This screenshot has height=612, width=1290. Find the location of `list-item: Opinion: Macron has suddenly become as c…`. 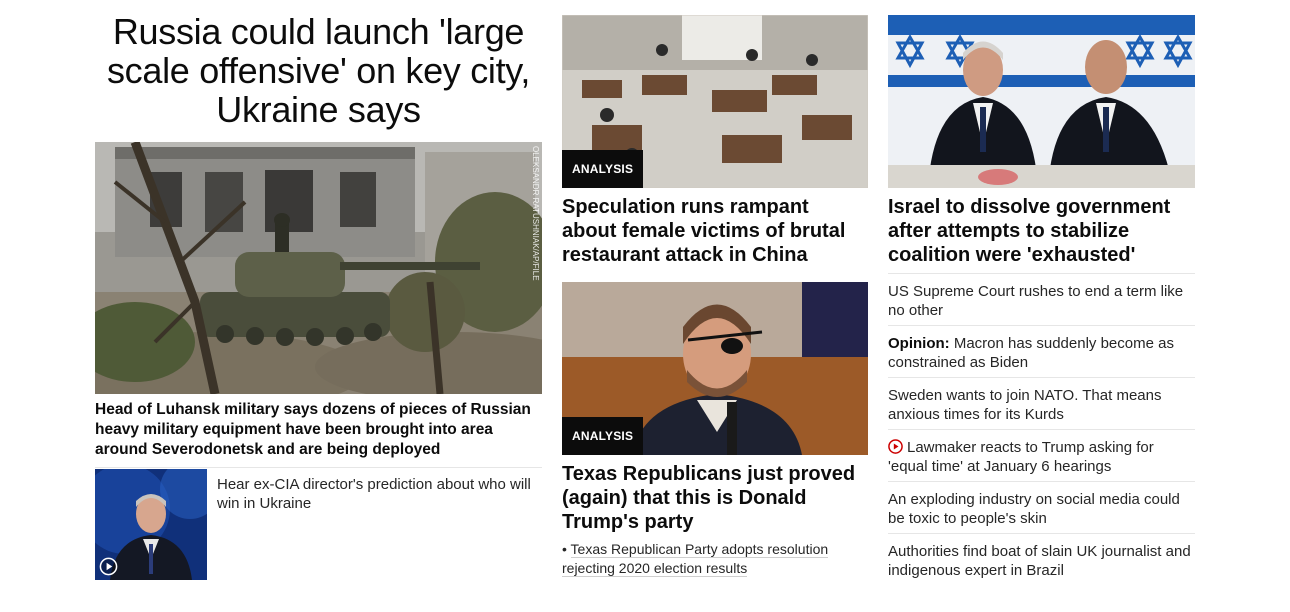

list-item: Opinion: Macron has suddenly become as c… is located at coordinates (1041, 351).